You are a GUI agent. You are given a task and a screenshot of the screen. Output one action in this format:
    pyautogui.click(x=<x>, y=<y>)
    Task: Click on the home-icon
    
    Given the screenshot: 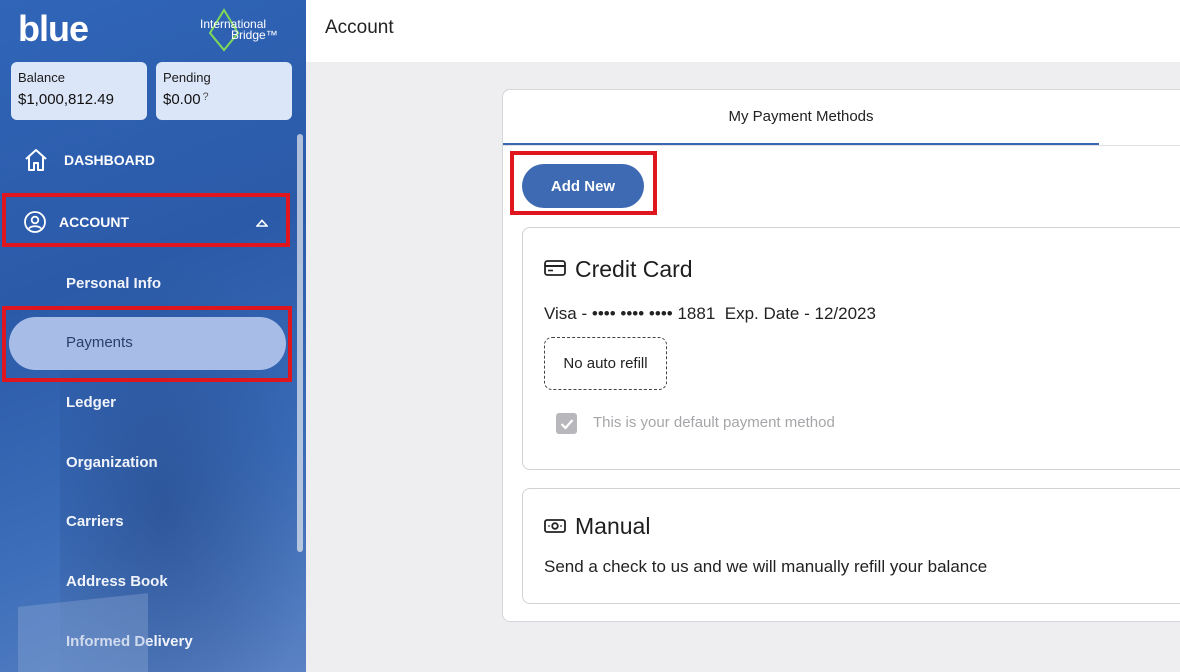 What is the action you would take?
    pyautogui.click(x=36, y=160)
    